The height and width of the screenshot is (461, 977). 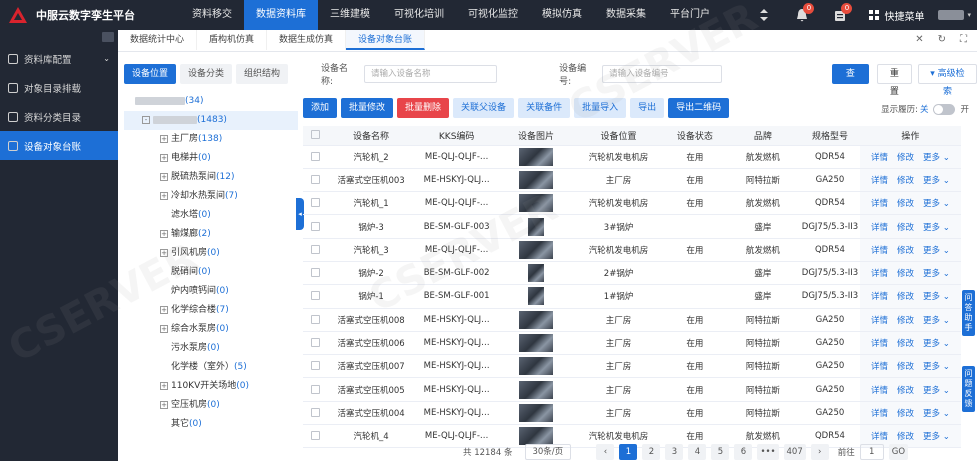 I want to click on goto-page-input: 1, so click(x=871, y=452).